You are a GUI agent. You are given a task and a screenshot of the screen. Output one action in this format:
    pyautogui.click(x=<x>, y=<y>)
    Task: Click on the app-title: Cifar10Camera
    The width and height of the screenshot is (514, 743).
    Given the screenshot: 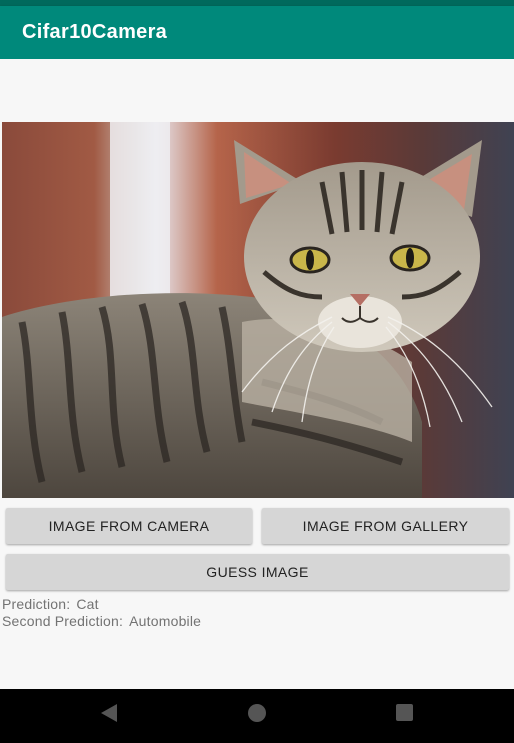 What is the action you would take?
    pyautogui.click(x=95, y=32)
    